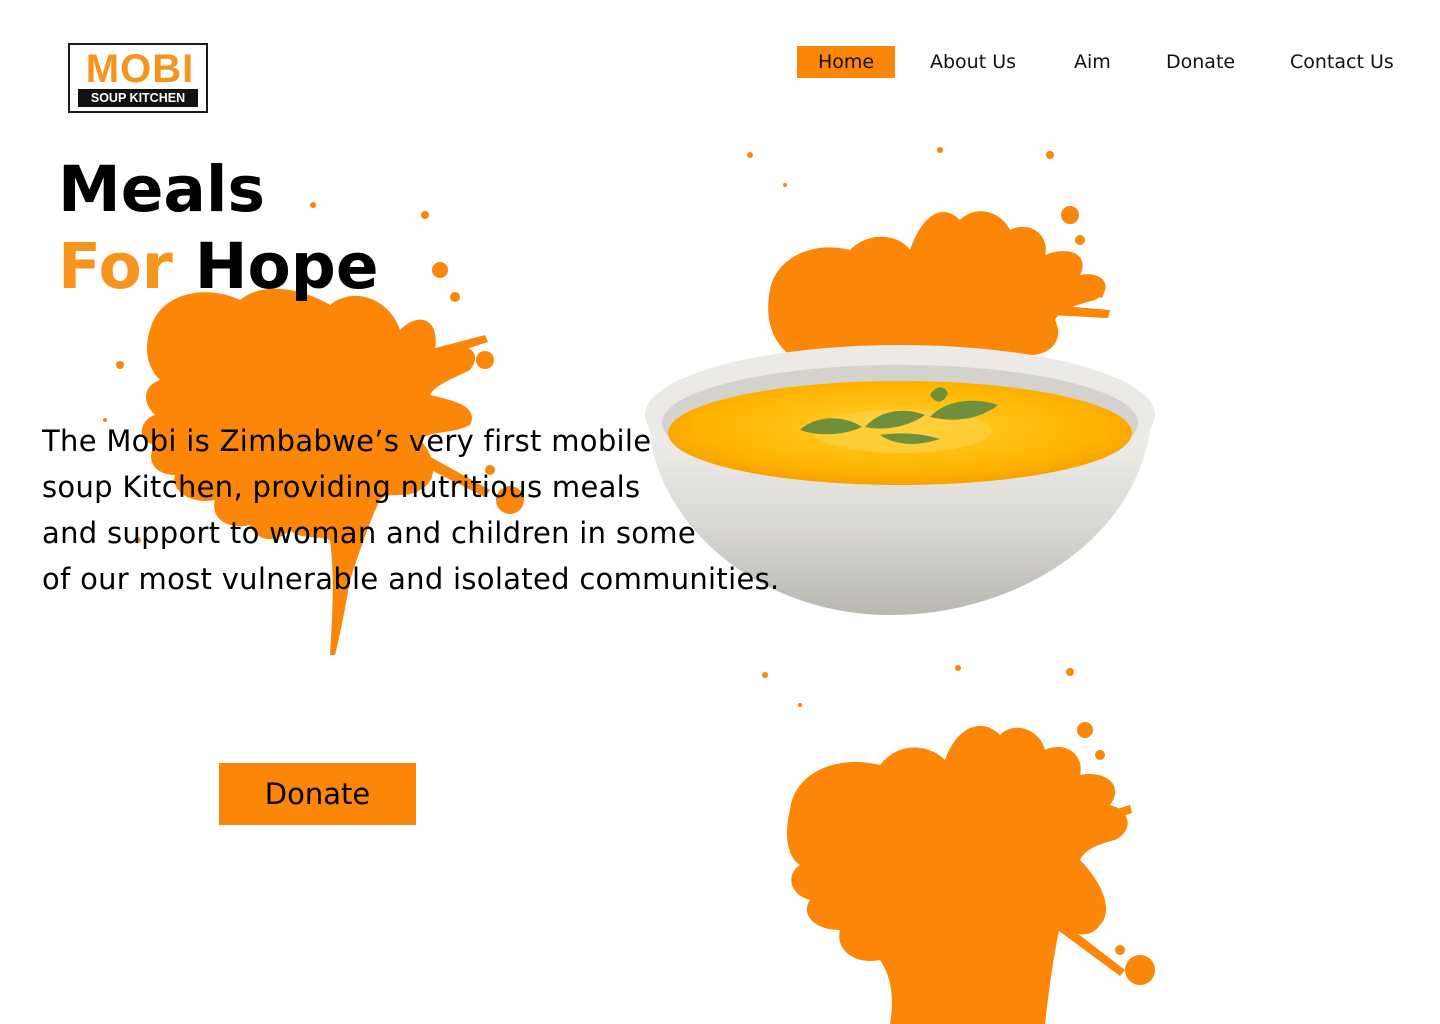 This screenshot has height=1024, width=1440. Describe the element at coordinates (138, 98) in the screenshot. I see `logo-tagline: SOUP KITCHEN` at that location.